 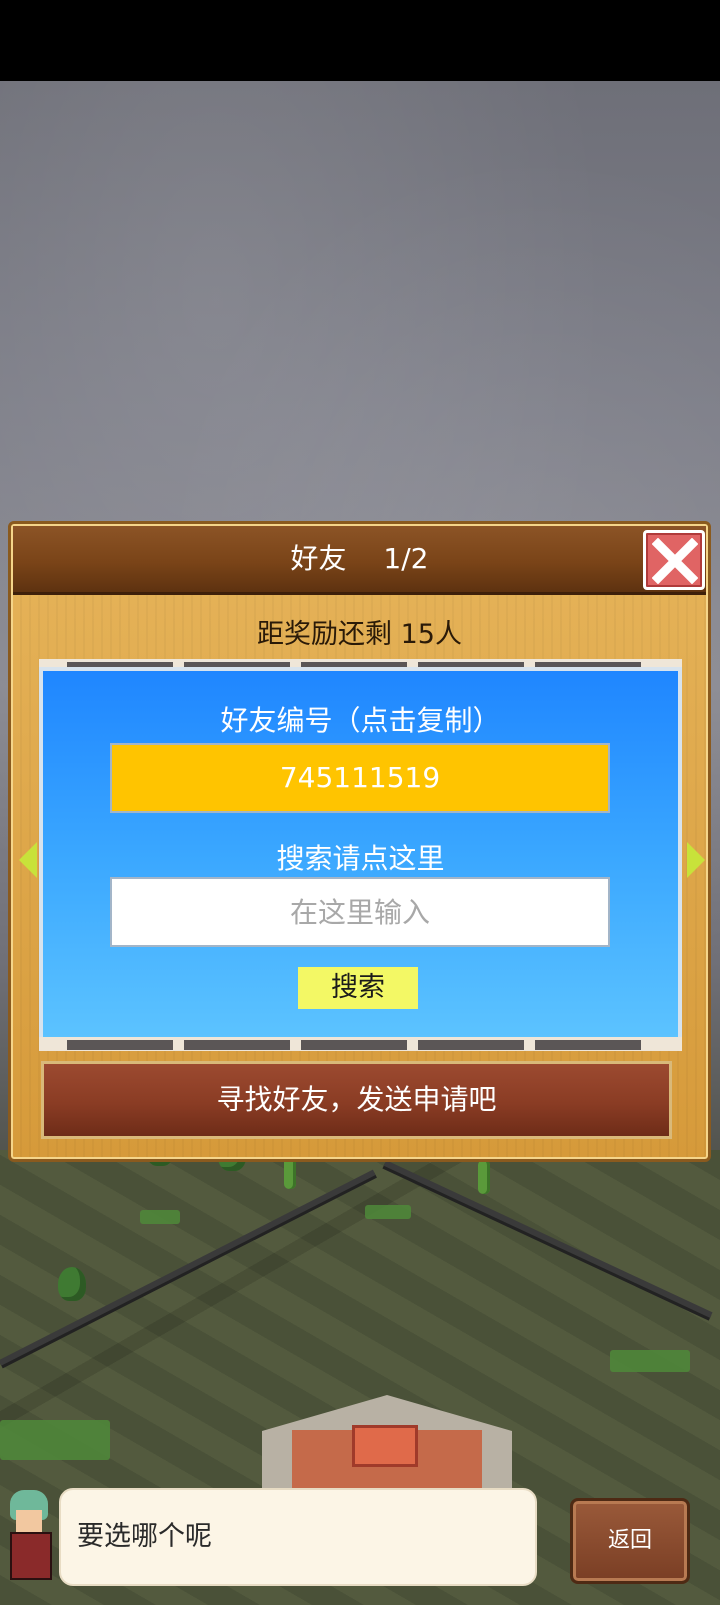 What do you see at coordinates (356, 1100) in the screenshot?
I see `find-friends-button: 寻找好友，发送申请吧` at bounding box center [356, 1100].